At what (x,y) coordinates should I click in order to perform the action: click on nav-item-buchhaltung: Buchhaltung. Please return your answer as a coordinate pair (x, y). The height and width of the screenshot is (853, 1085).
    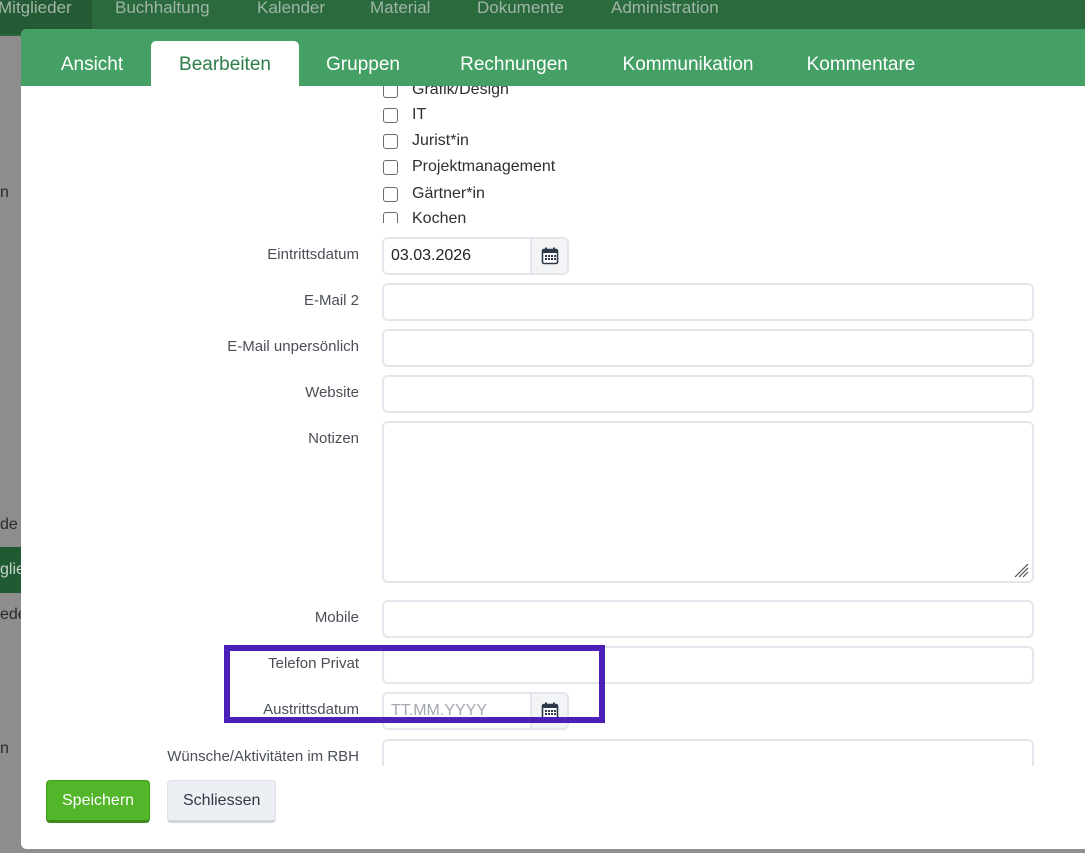
    Looking at the image, I should click on (162, 9).